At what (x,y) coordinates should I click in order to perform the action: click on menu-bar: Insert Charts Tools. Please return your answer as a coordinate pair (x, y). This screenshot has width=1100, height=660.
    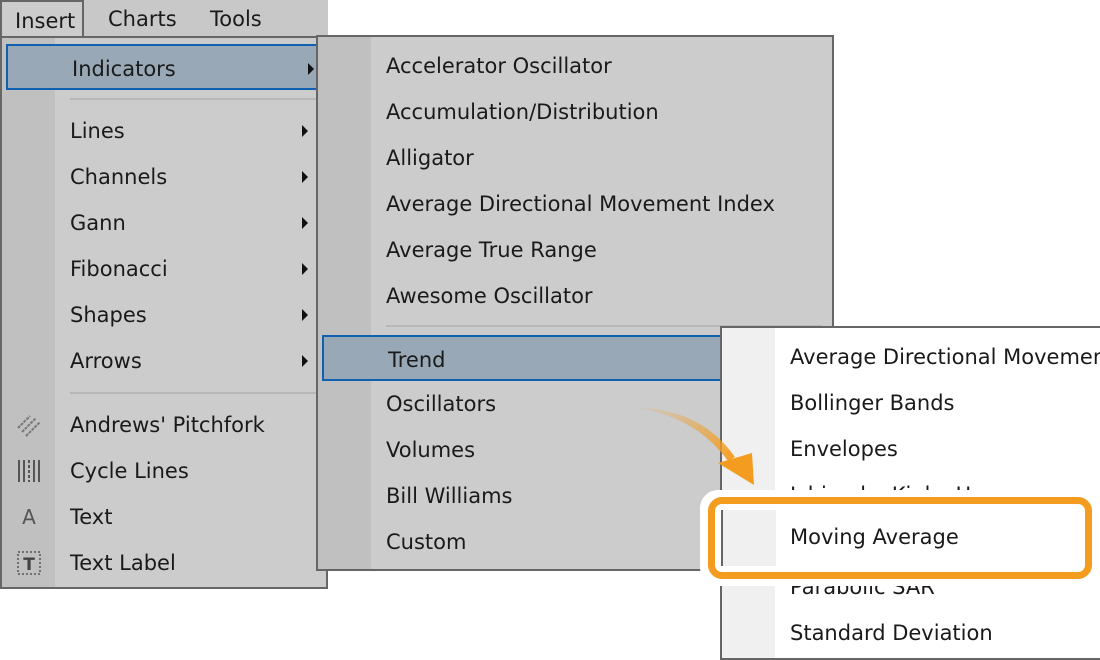
    Looking at the image, I should click on (164, 20).